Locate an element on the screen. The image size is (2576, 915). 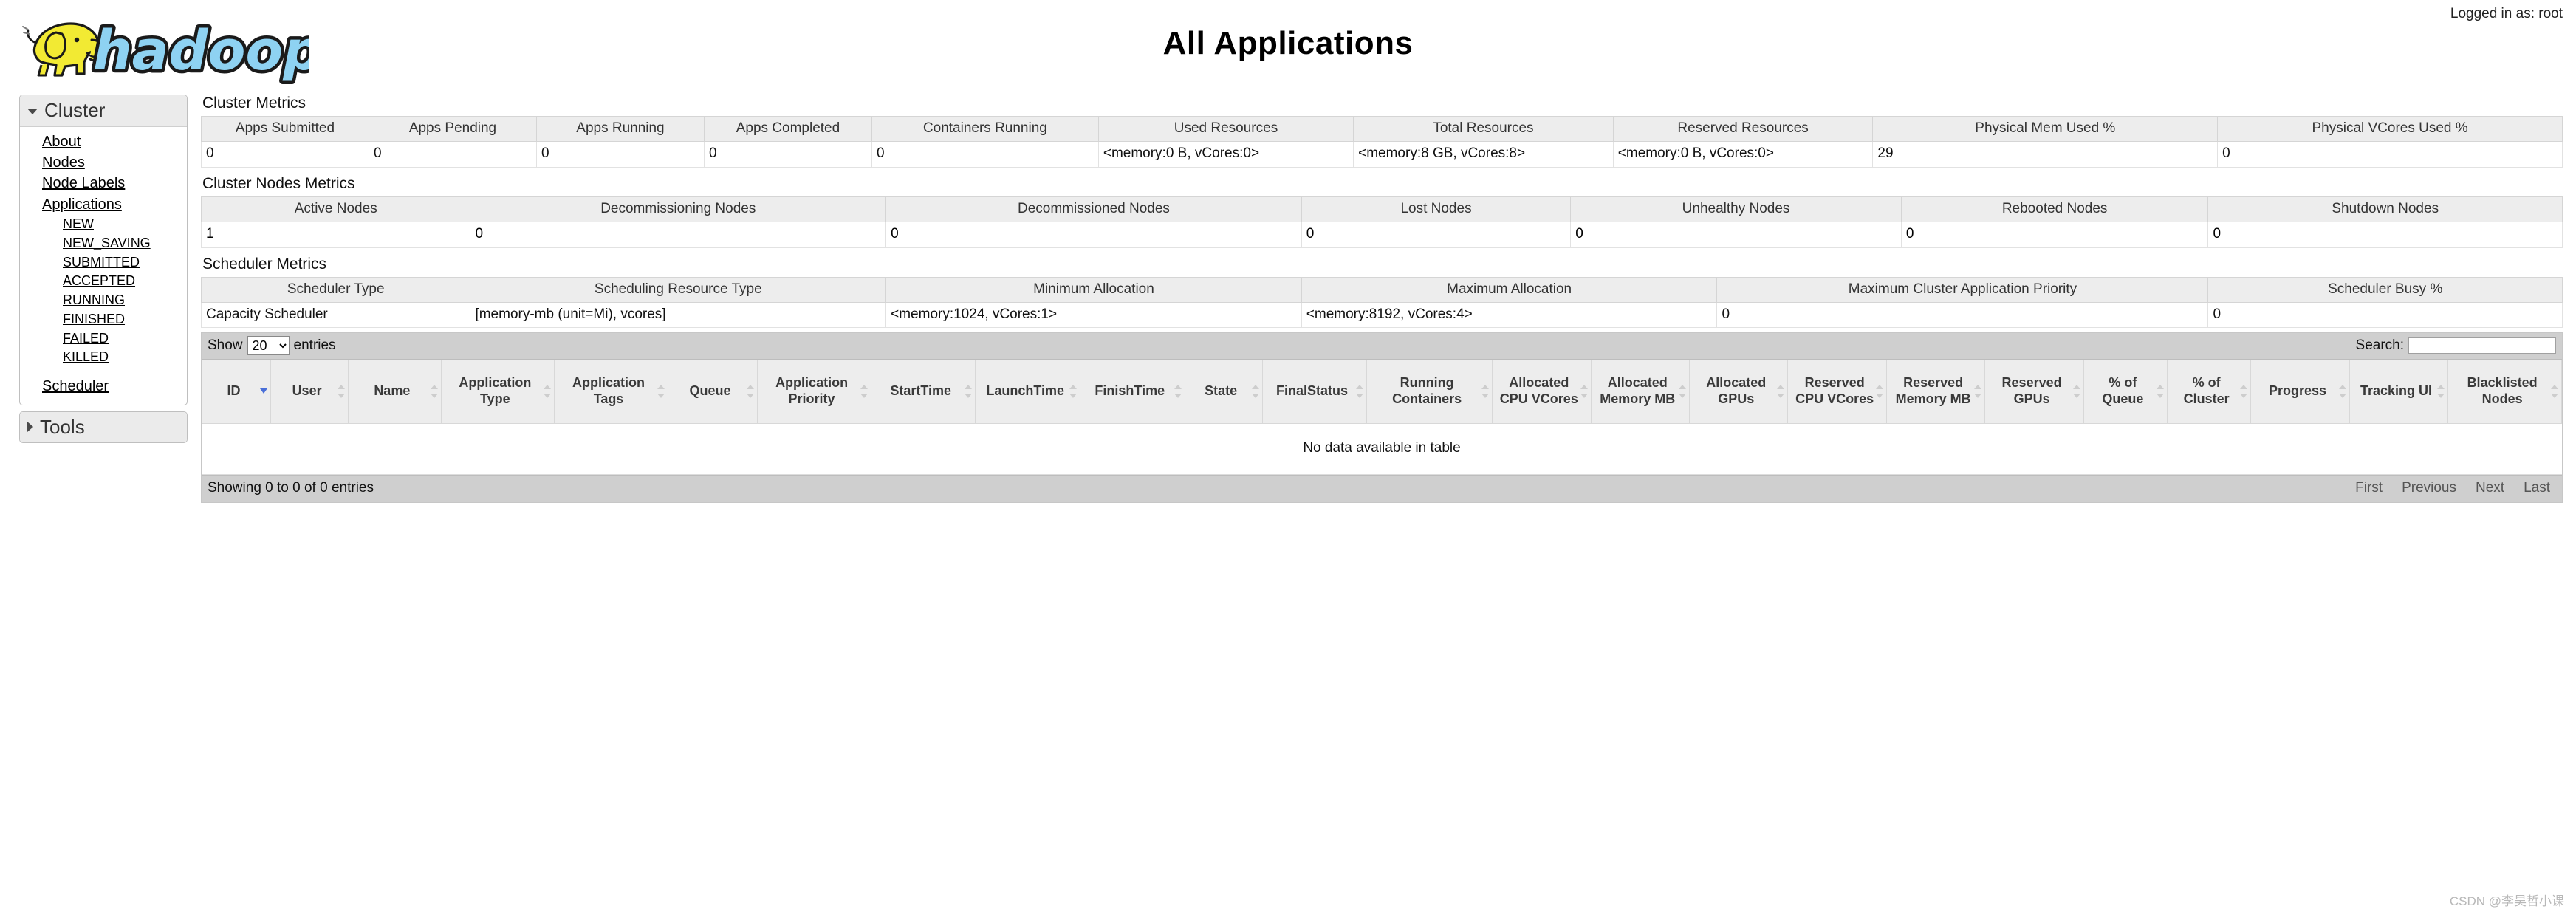
col-label-application-tags: Application Tags is located at coordinates (608, 391).